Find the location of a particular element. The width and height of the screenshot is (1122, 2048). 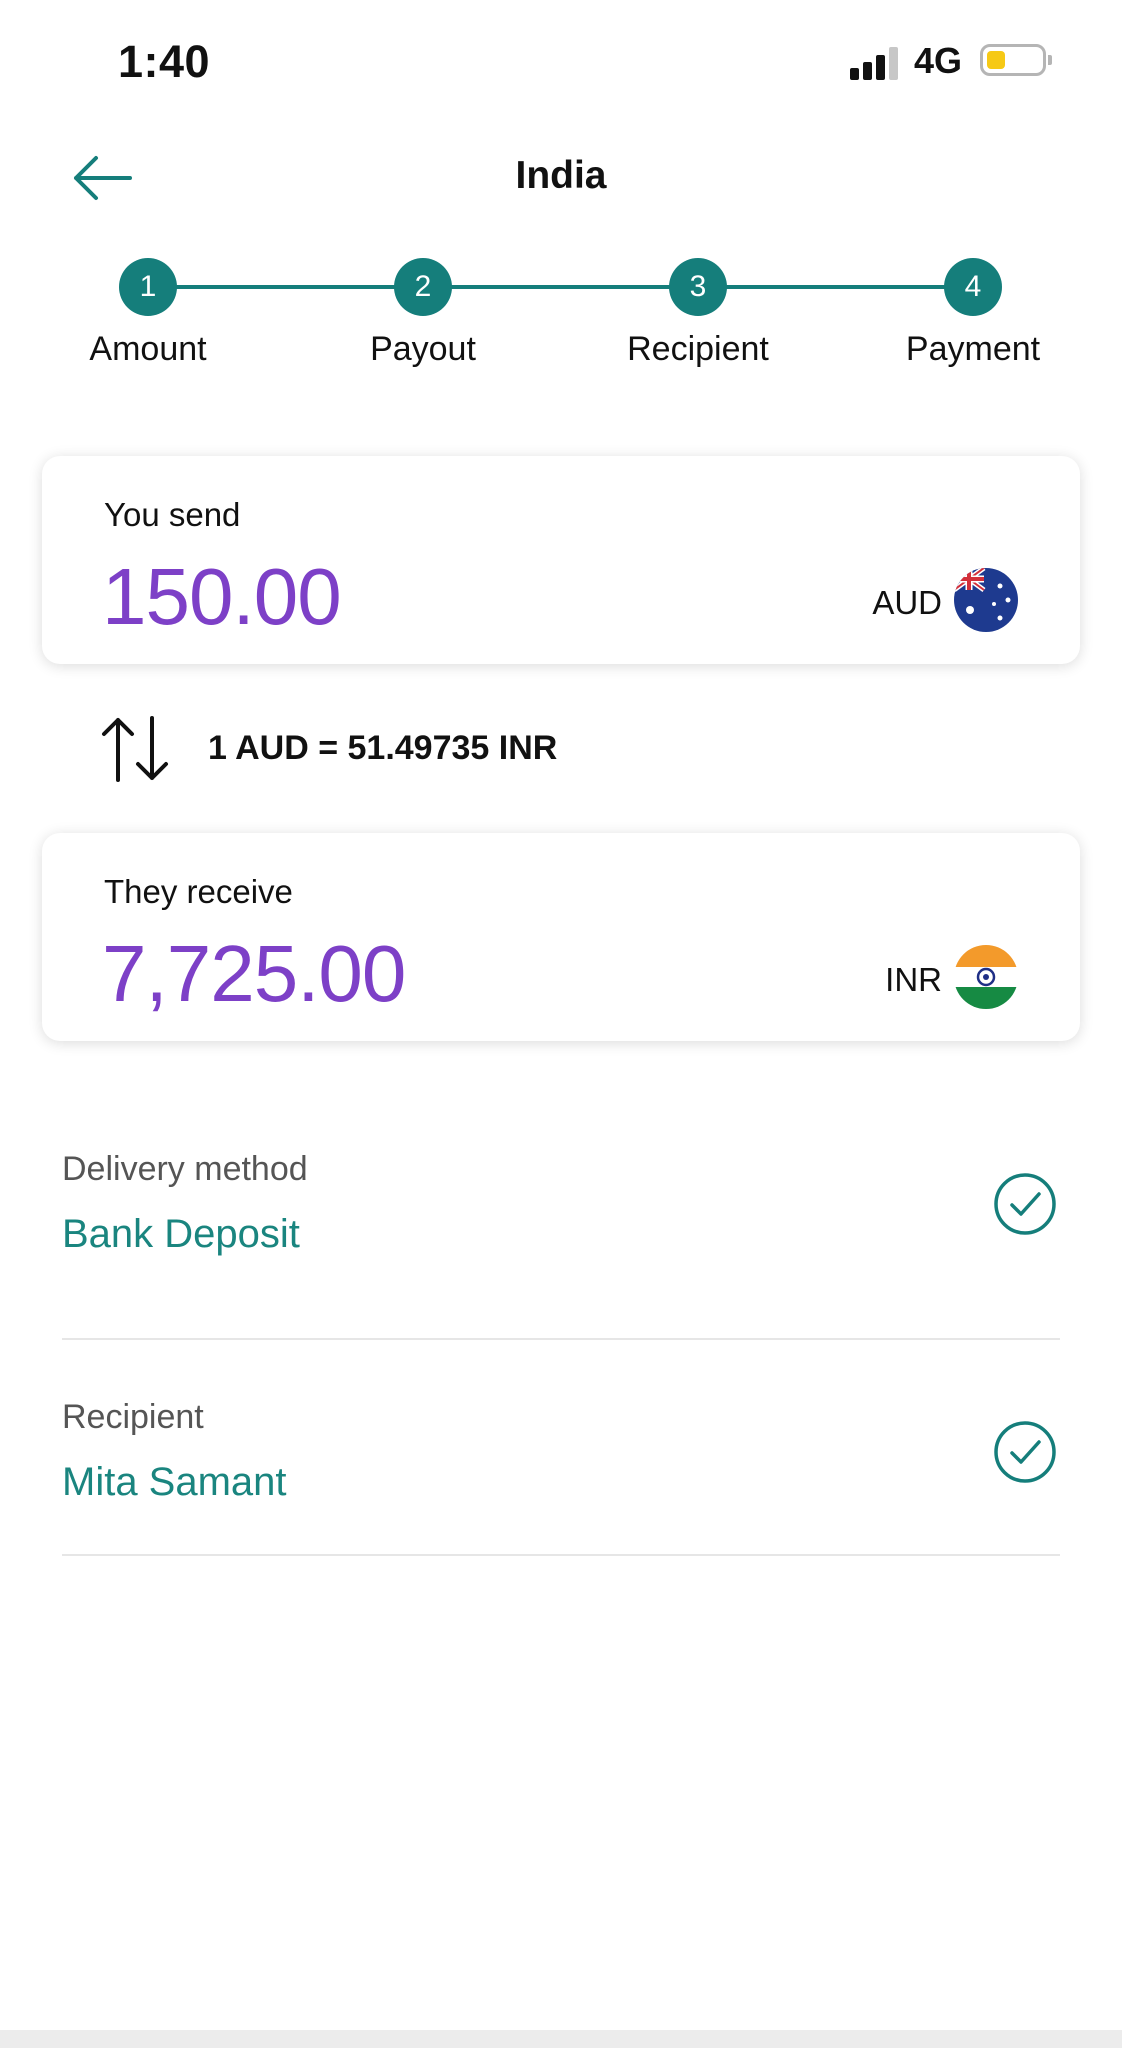

step-4-circle: 4 is located at coordinates (973, 287).